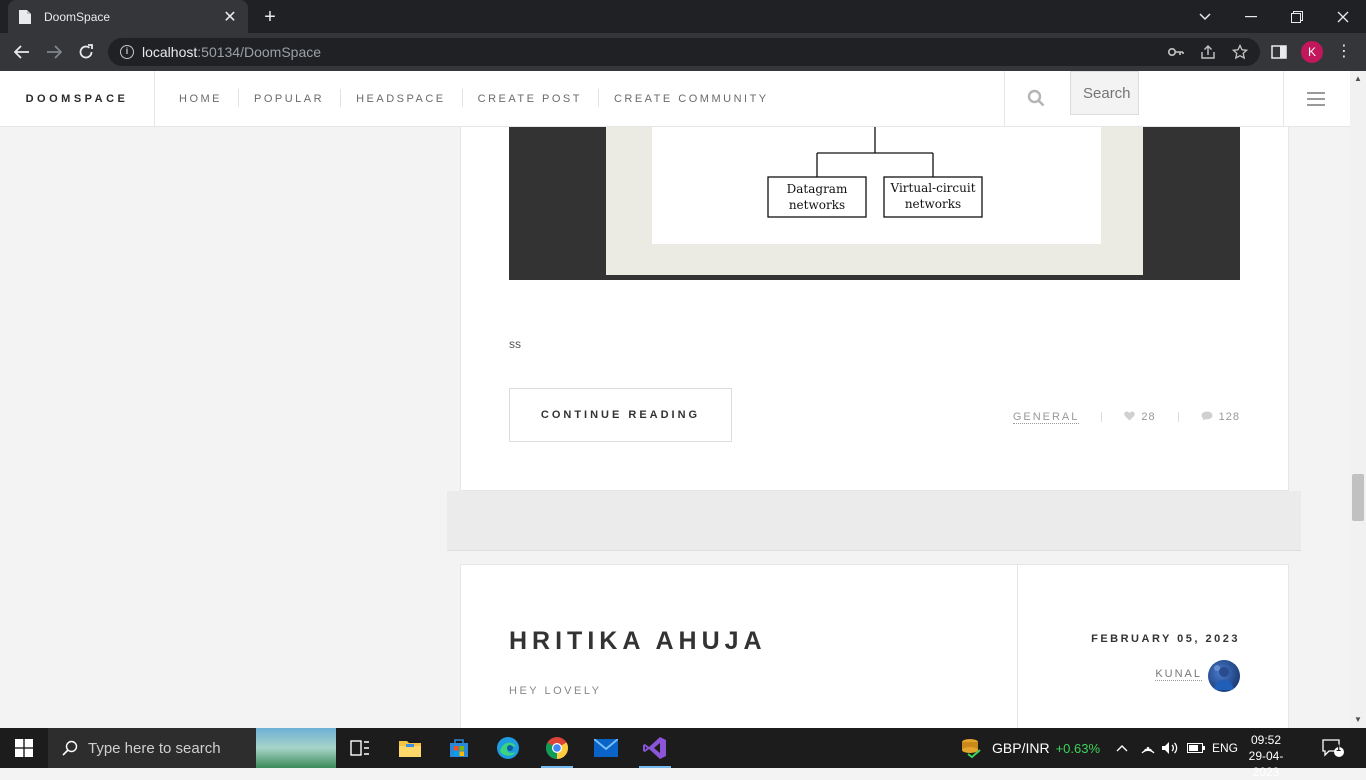 The width and height of the screenshot is (1366, 780). I want to click on comment-icon, so click(1207, 417).